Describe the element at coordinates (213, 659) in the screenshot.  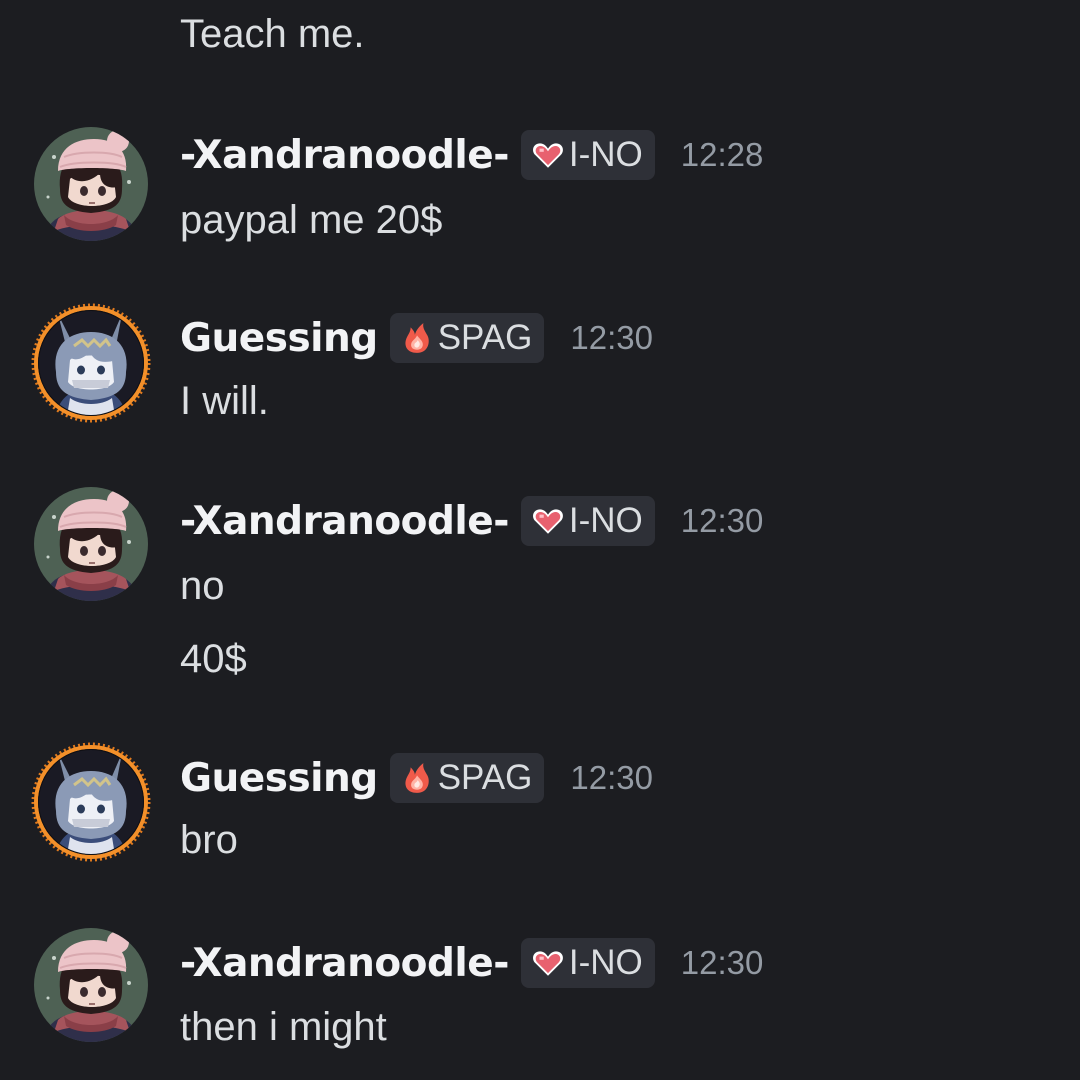
I see `message-content-line: 40$` at that location.